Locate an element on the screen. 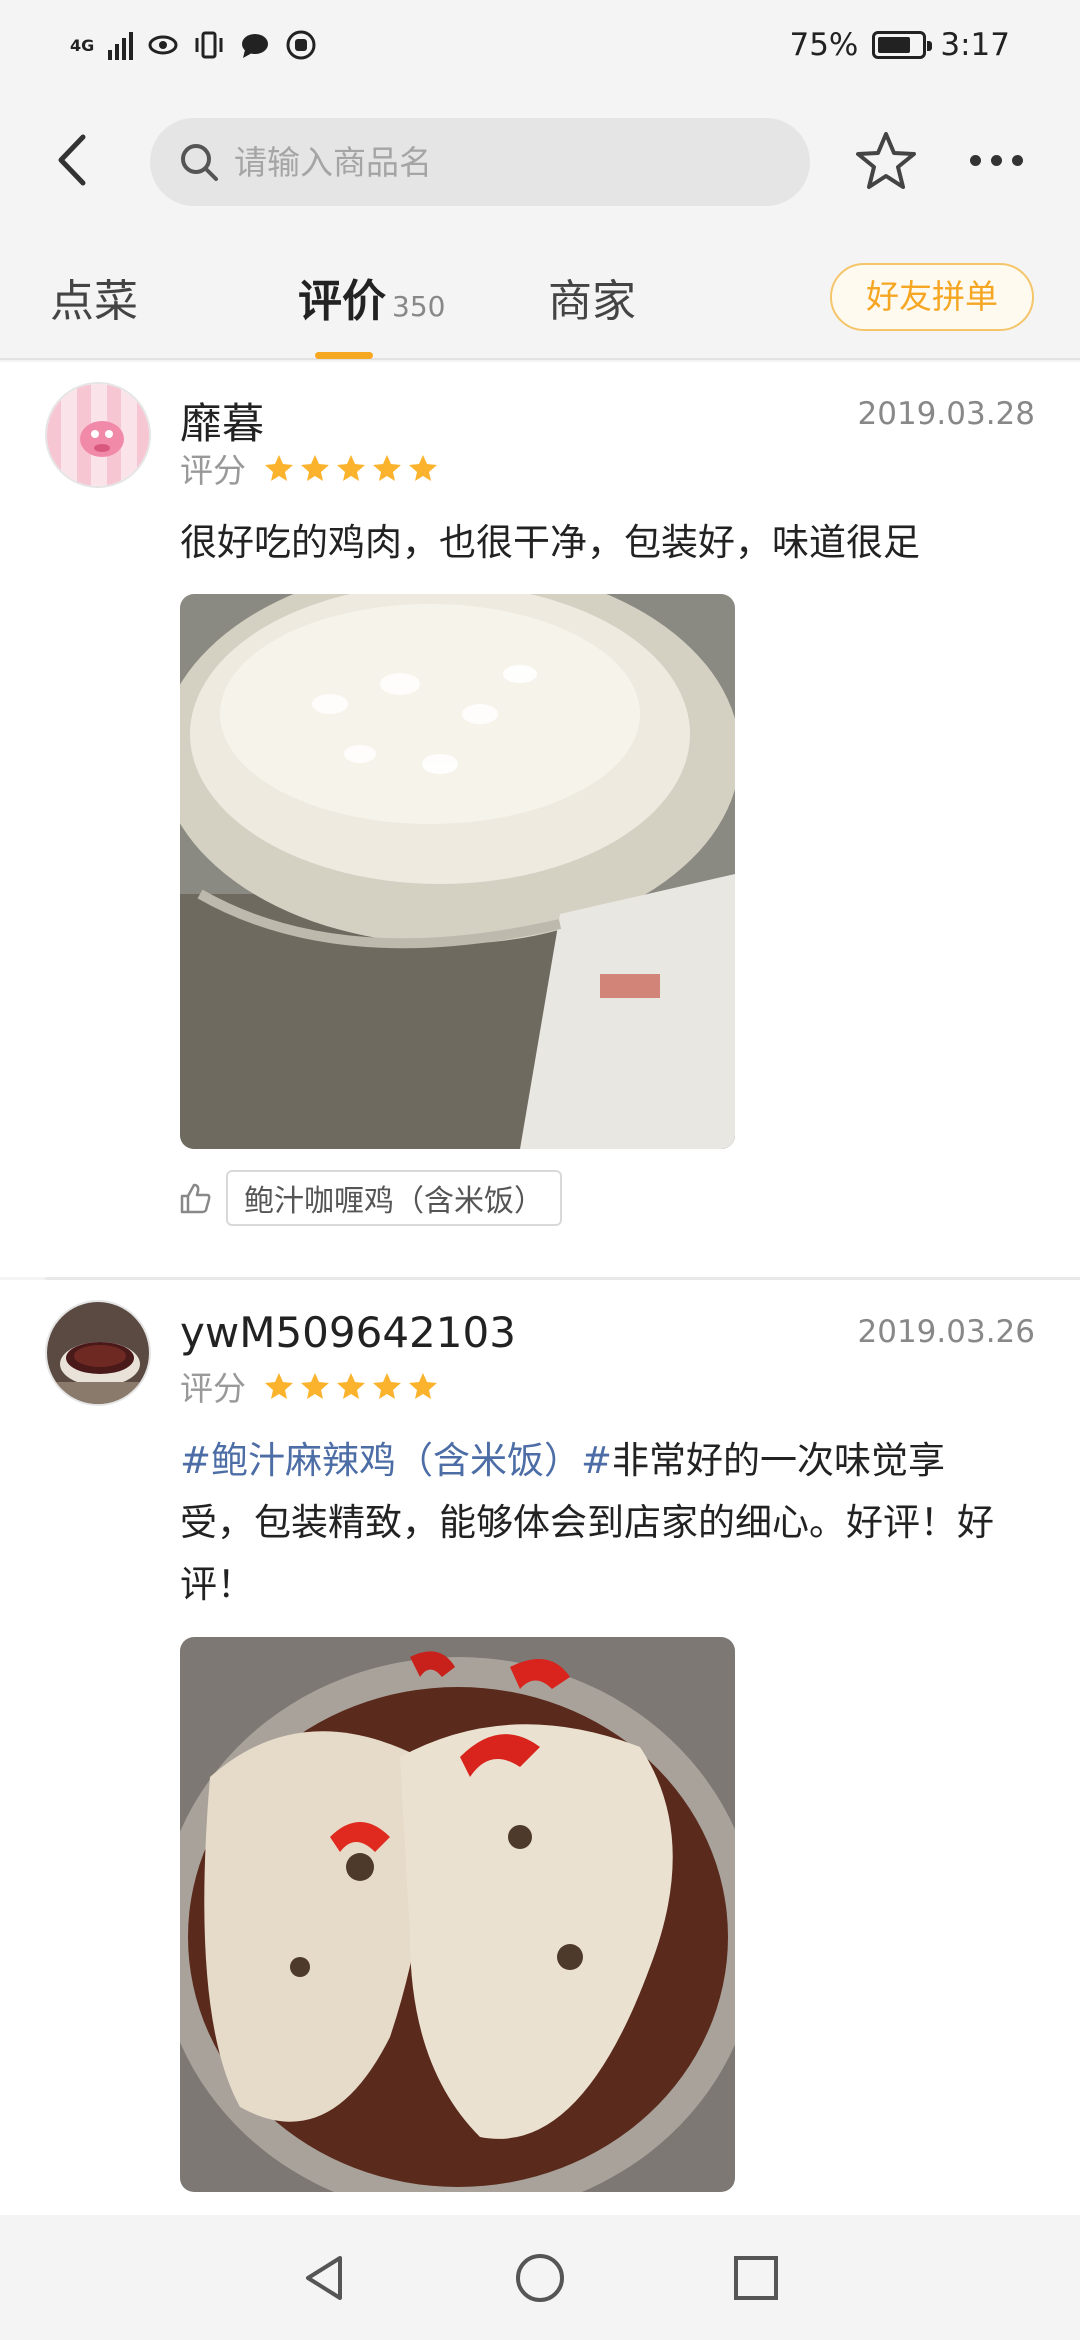  review-text: 很好吃的鸡肉，也很干净，包装好，味道很足 is located at coordinates (595, 543).